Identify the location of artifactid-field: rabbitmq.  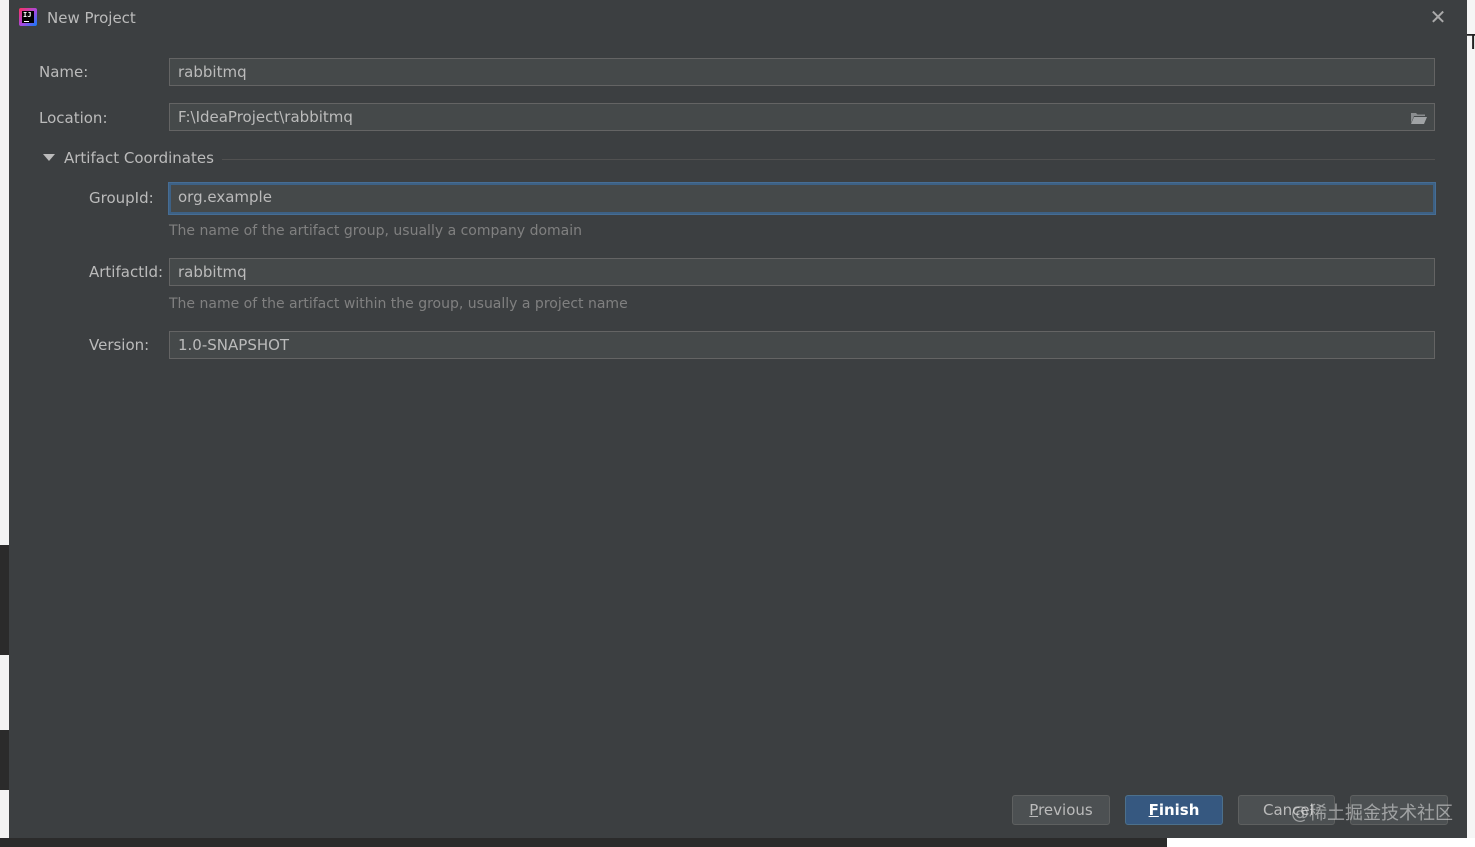
(802, 272).